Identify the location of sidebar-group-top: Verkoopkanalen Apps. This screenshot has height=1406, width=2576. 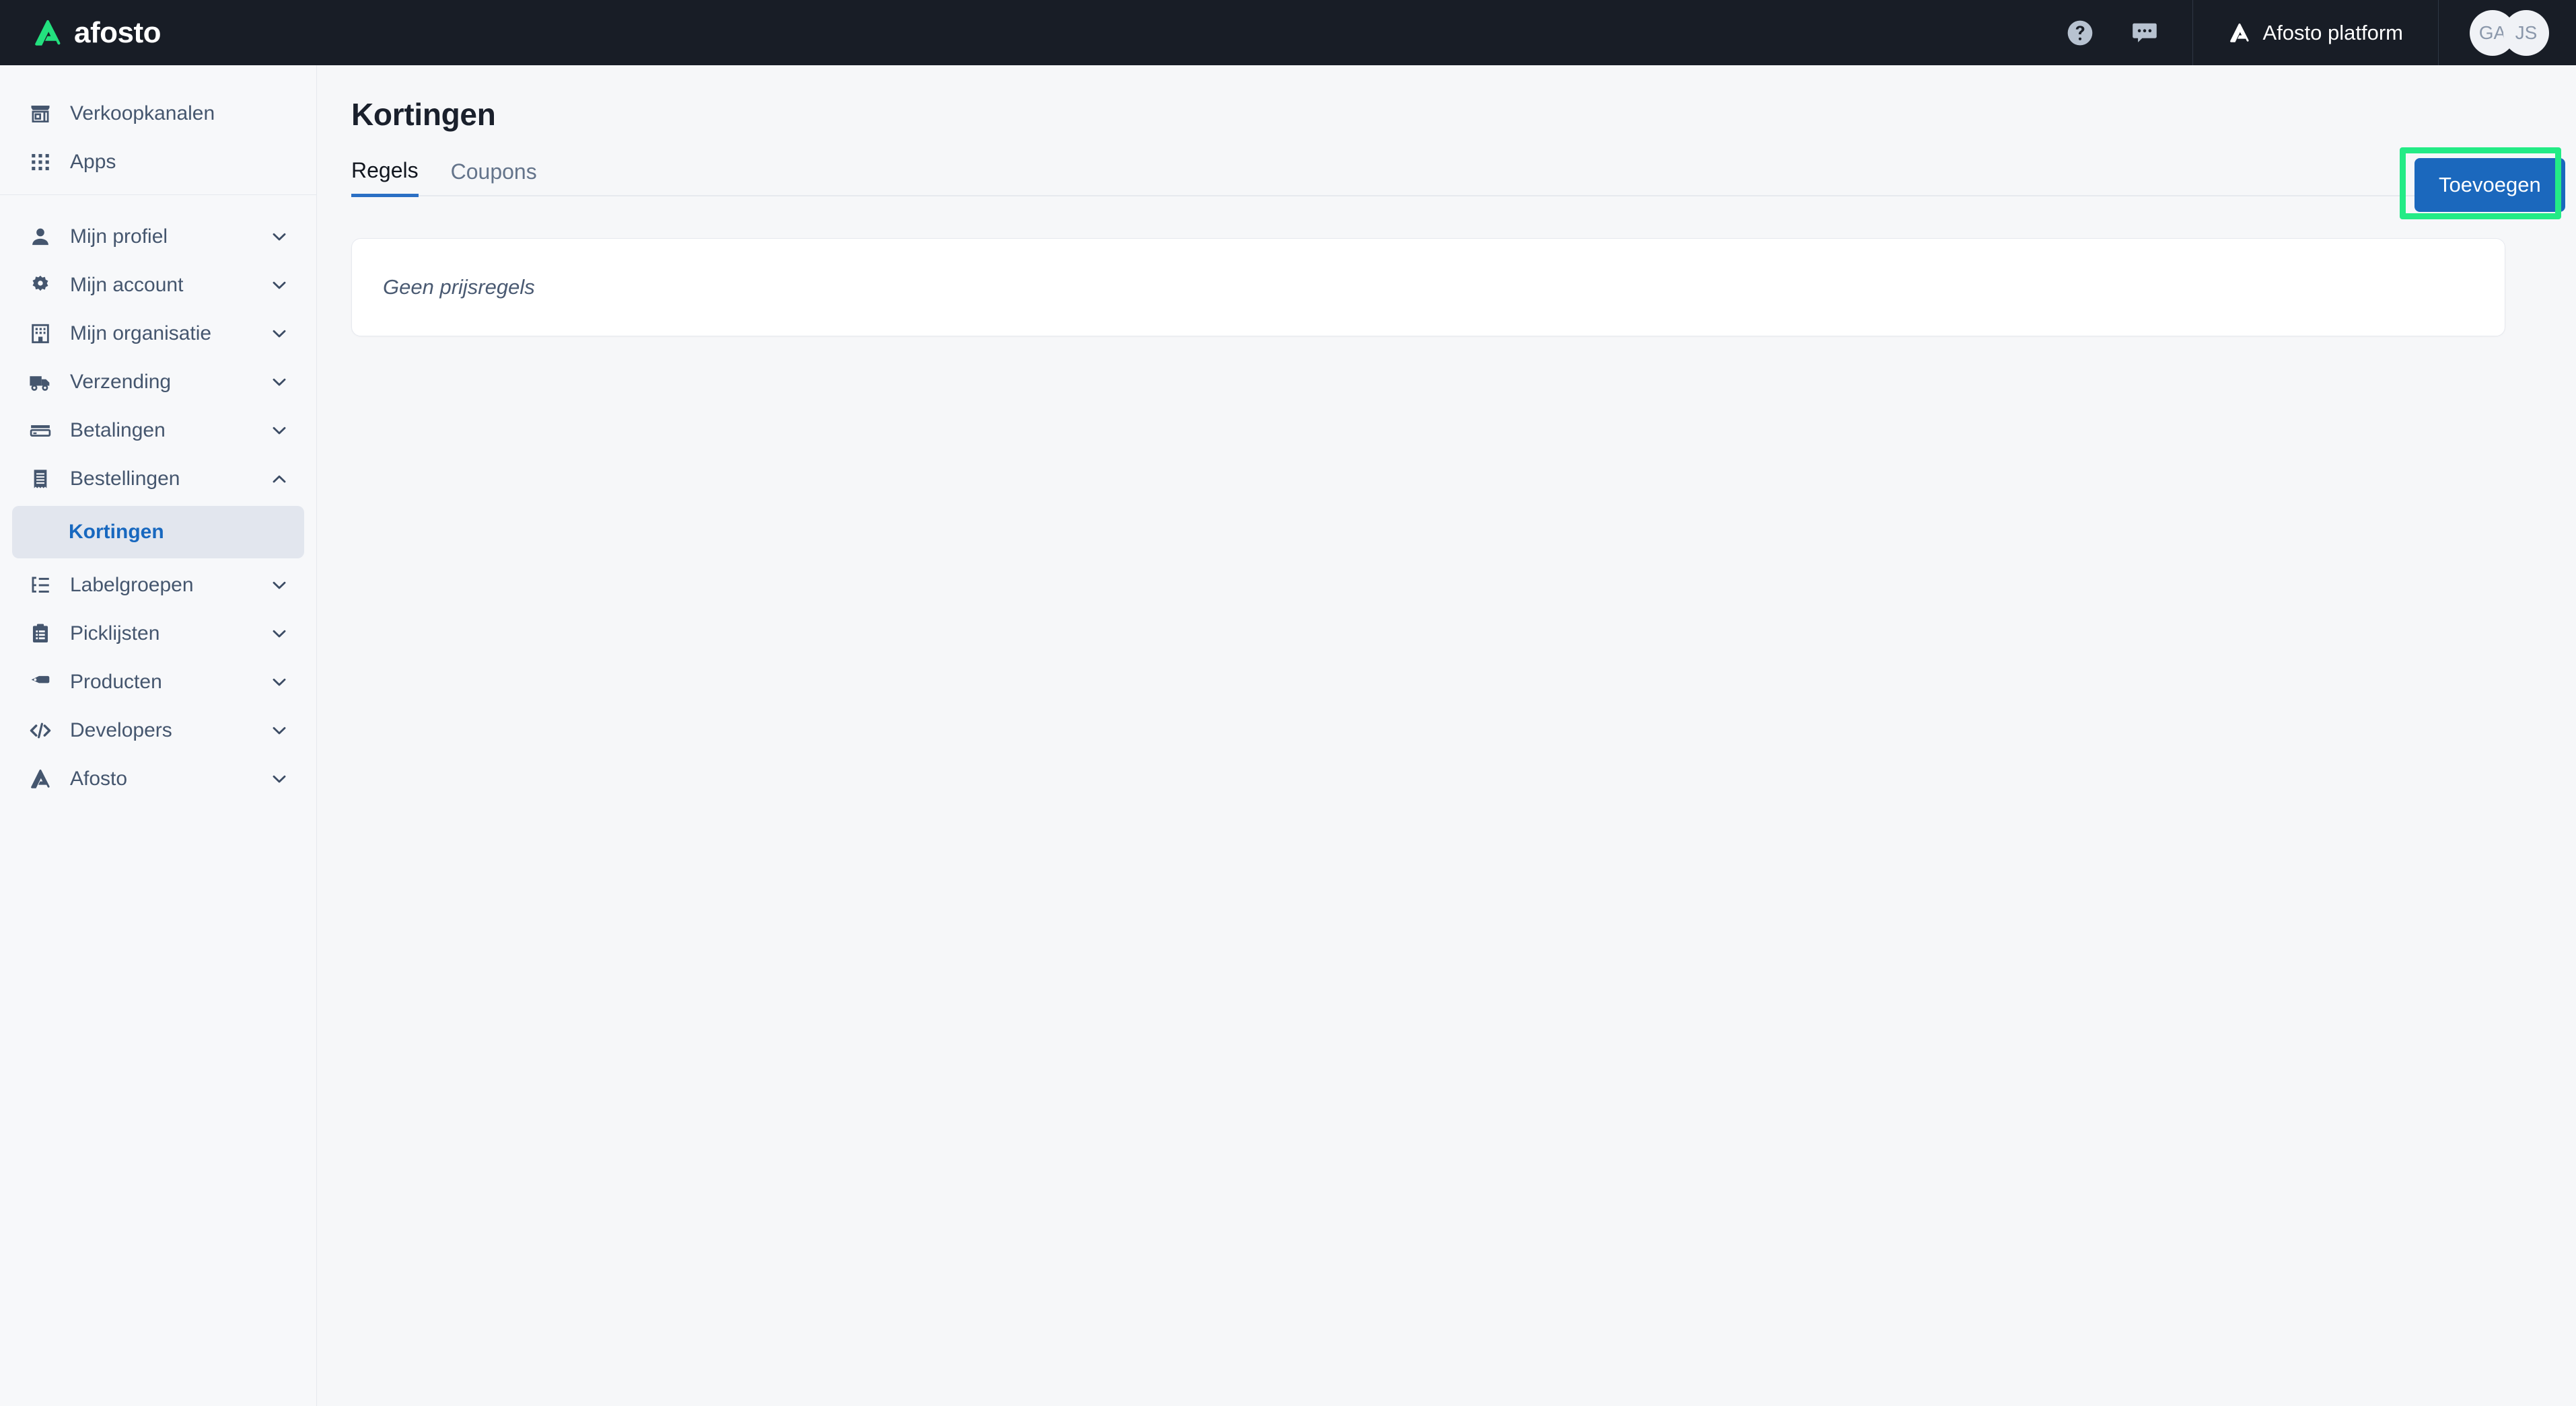
(158, 137).